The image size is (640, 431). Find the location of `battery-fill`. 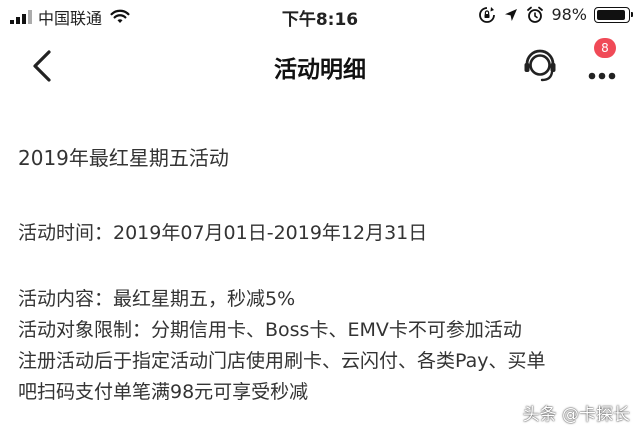

battery-fill is located at coordinates (611, 14).